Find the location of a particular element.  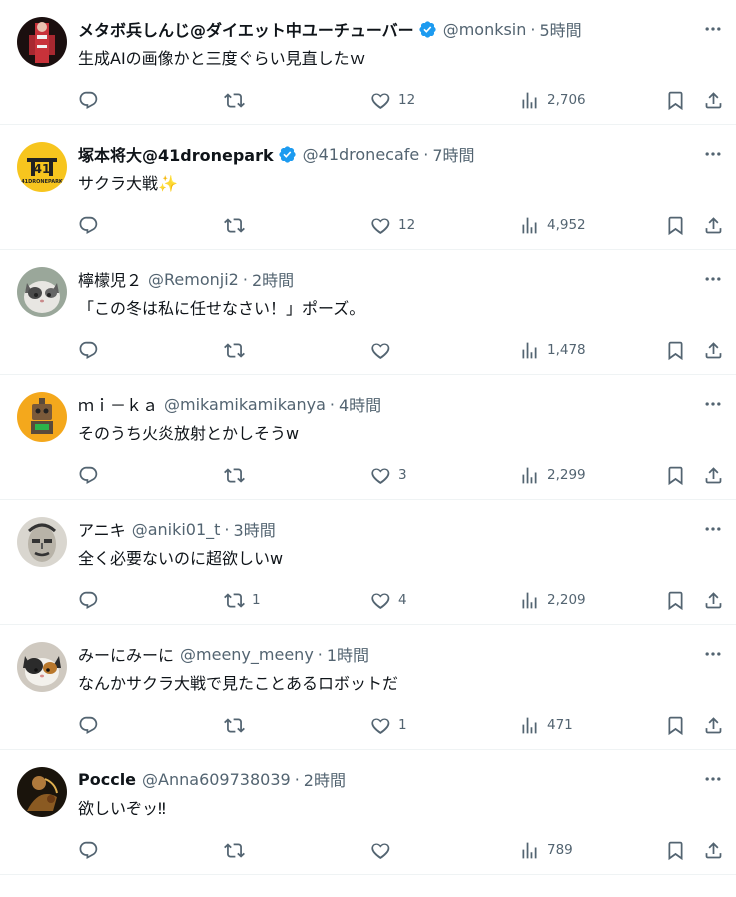

timestamp: 3時間 is located at coordinates (255, 529).